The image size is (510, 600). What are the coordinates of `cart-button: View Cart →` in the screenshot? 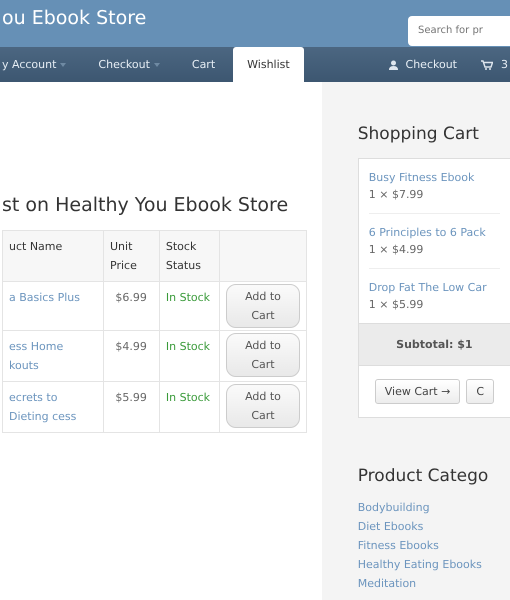 It's located at (417, 391).